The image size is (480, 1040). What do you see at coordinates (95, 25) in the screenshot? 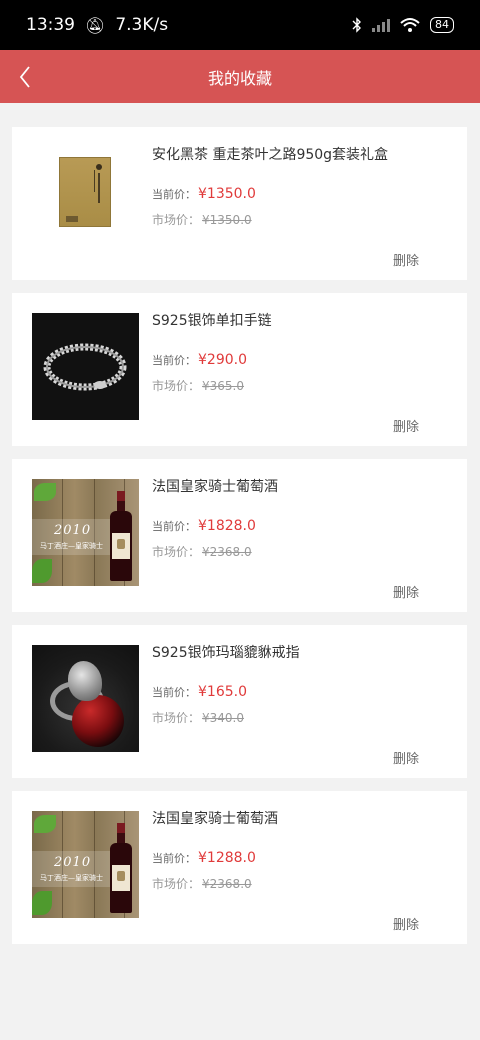
I see `mute-bell-icon: 🔕︎` at bounding box center [95, 25].